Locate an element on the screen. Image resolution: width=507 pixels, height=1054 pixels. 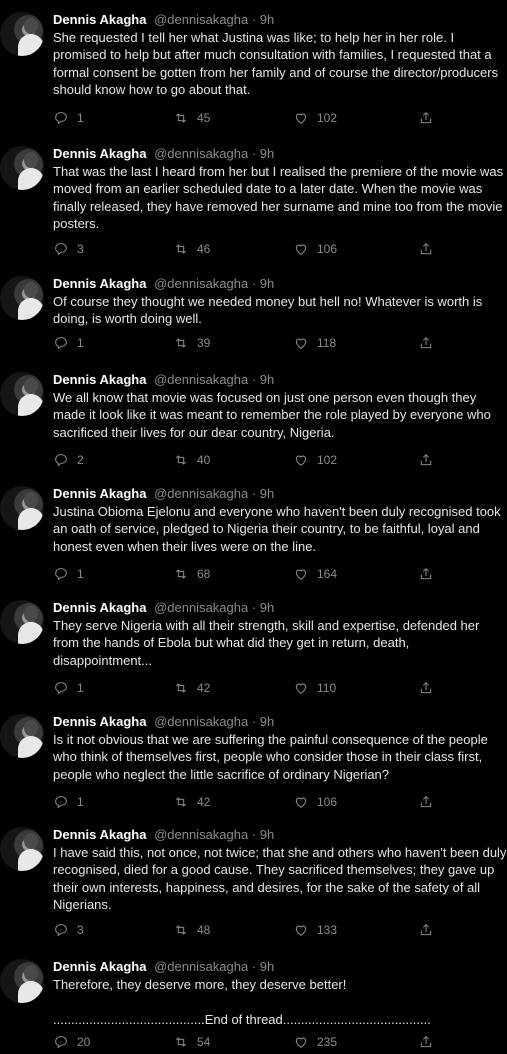
like-count: 164 is located at coordinates (327, 574).